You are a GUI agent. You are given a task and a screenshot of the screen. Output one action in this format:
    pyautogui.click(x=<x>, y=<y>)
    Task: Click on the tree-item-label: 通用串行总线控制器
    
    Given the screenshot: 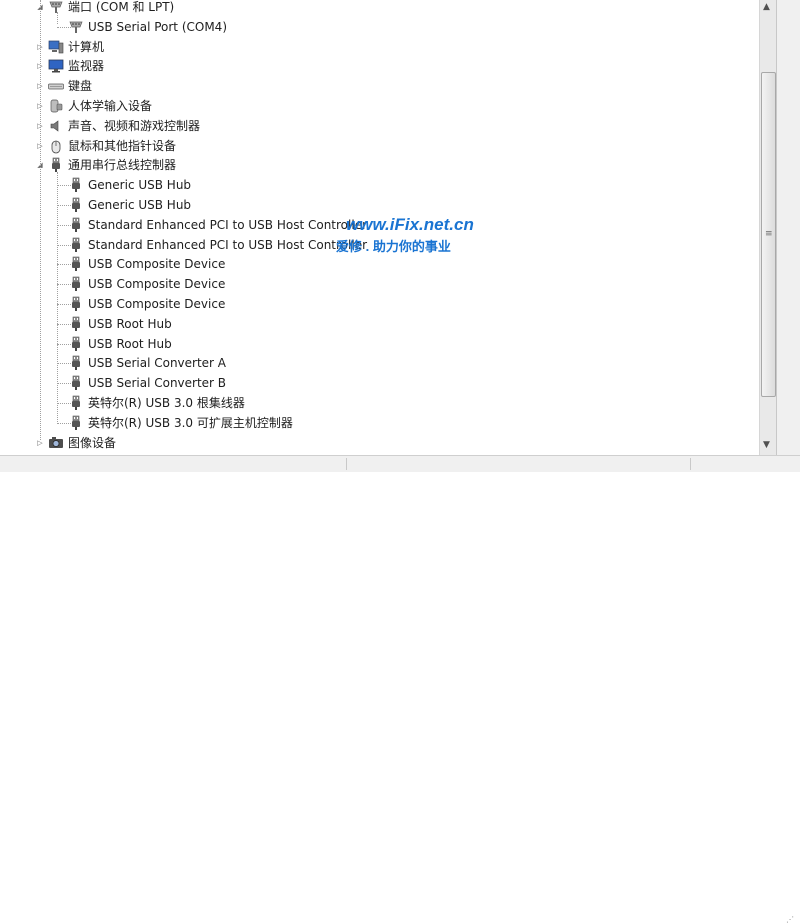 What is the action you would take?
    pyautogui.click(x=122, y=165)
    